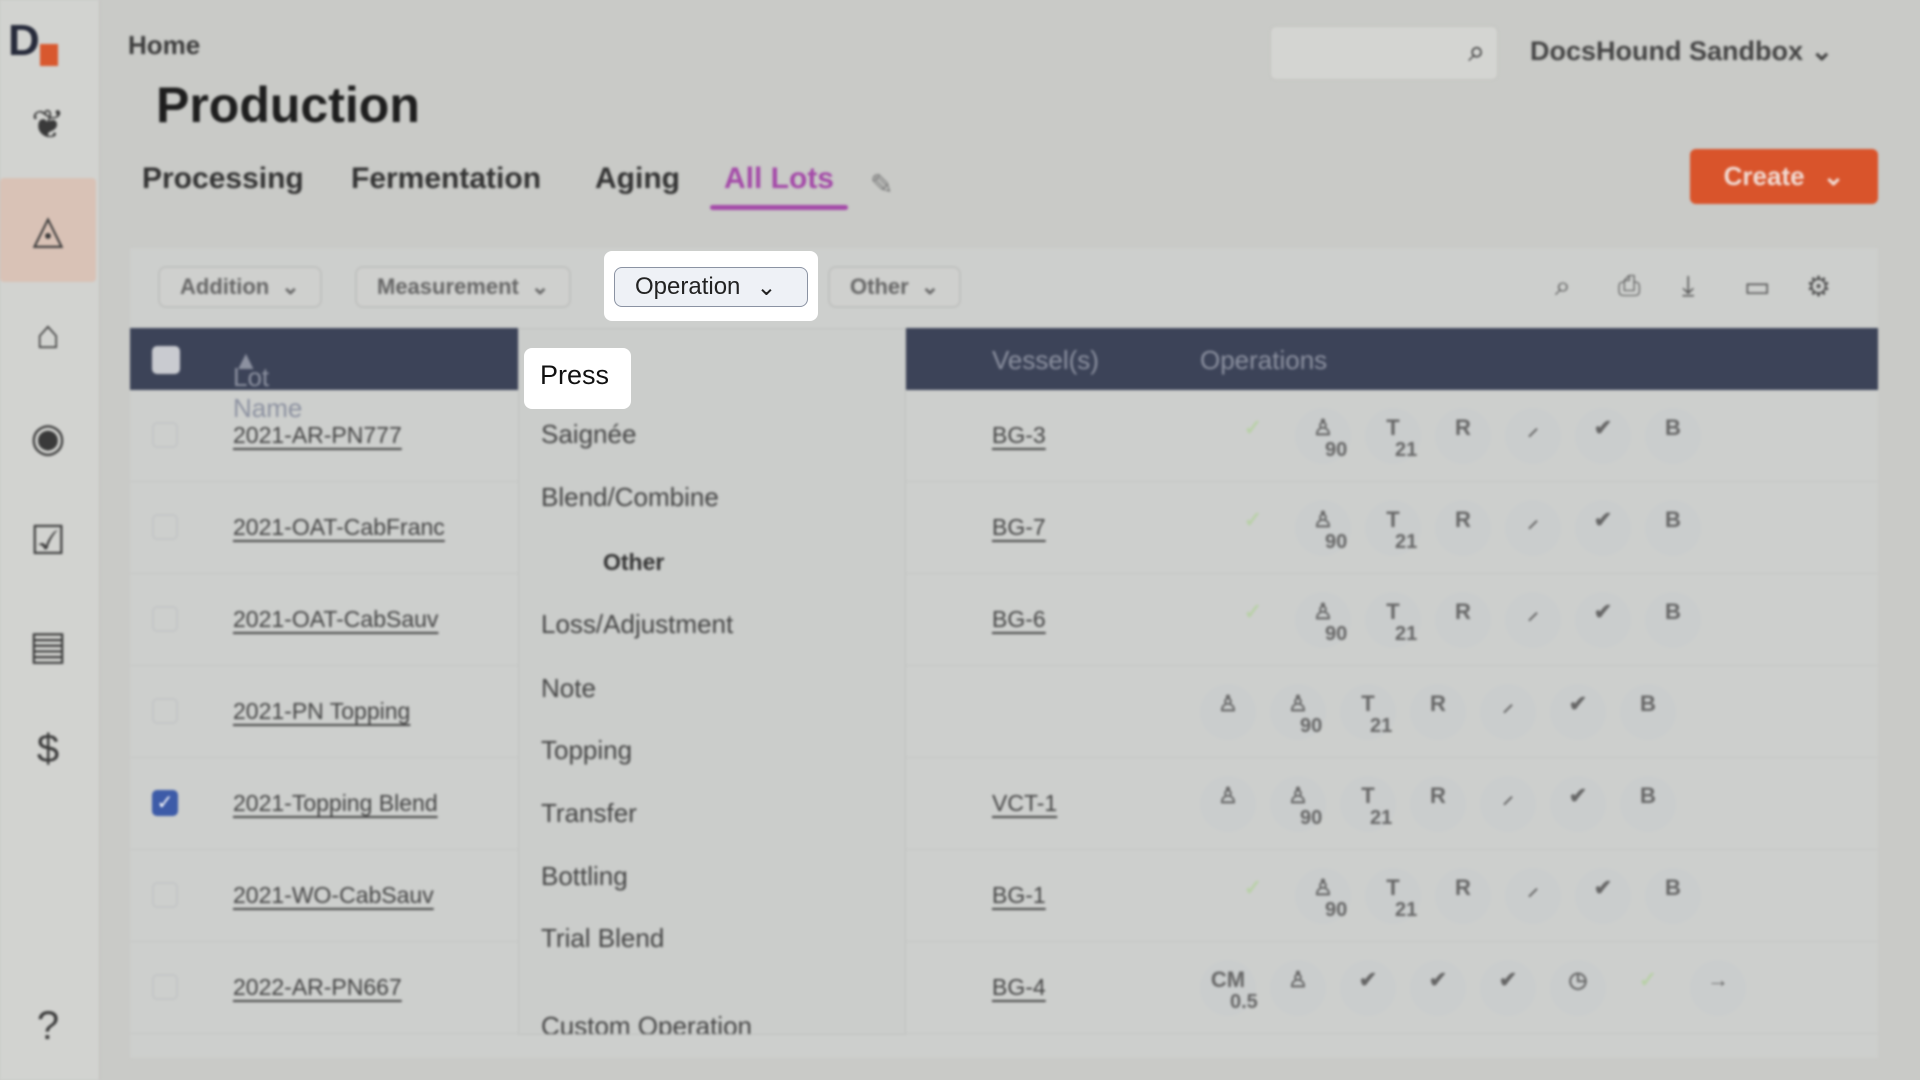 This screenshot has width=1920, height=1080. I want to click on menu-item: Blend/Combine, so click(630, 497).